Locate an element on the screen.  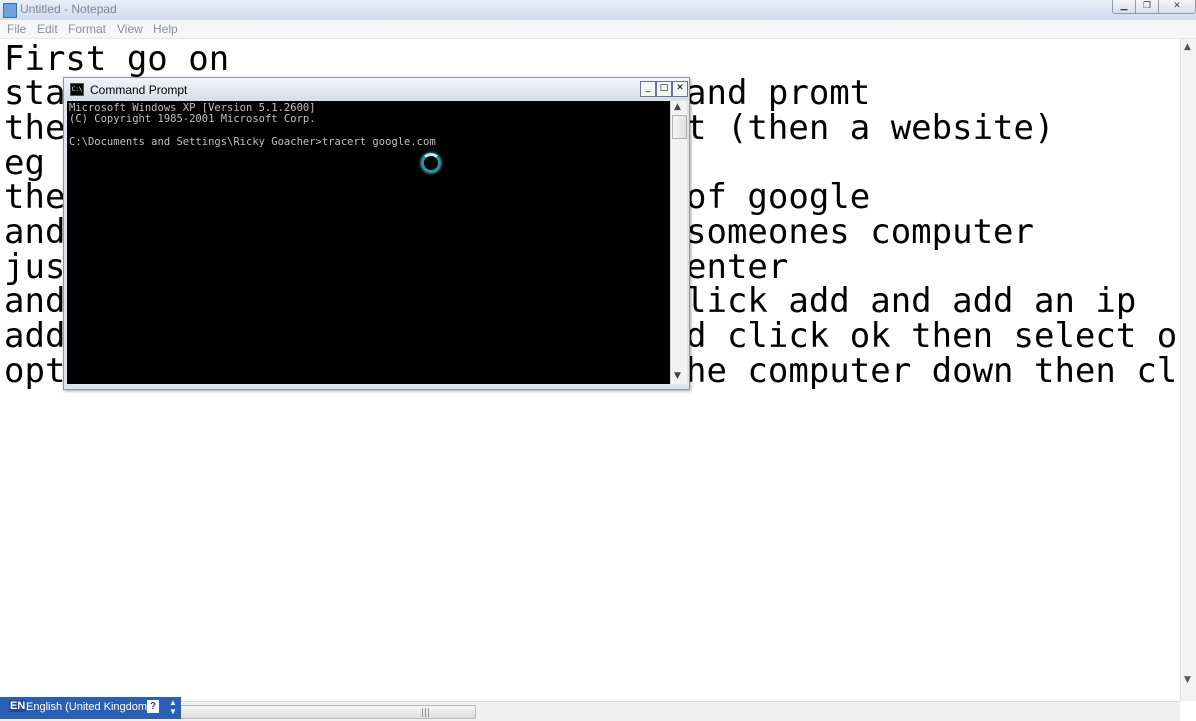
notepad-close-button: ✕ is located at coordinates (1177, 7).